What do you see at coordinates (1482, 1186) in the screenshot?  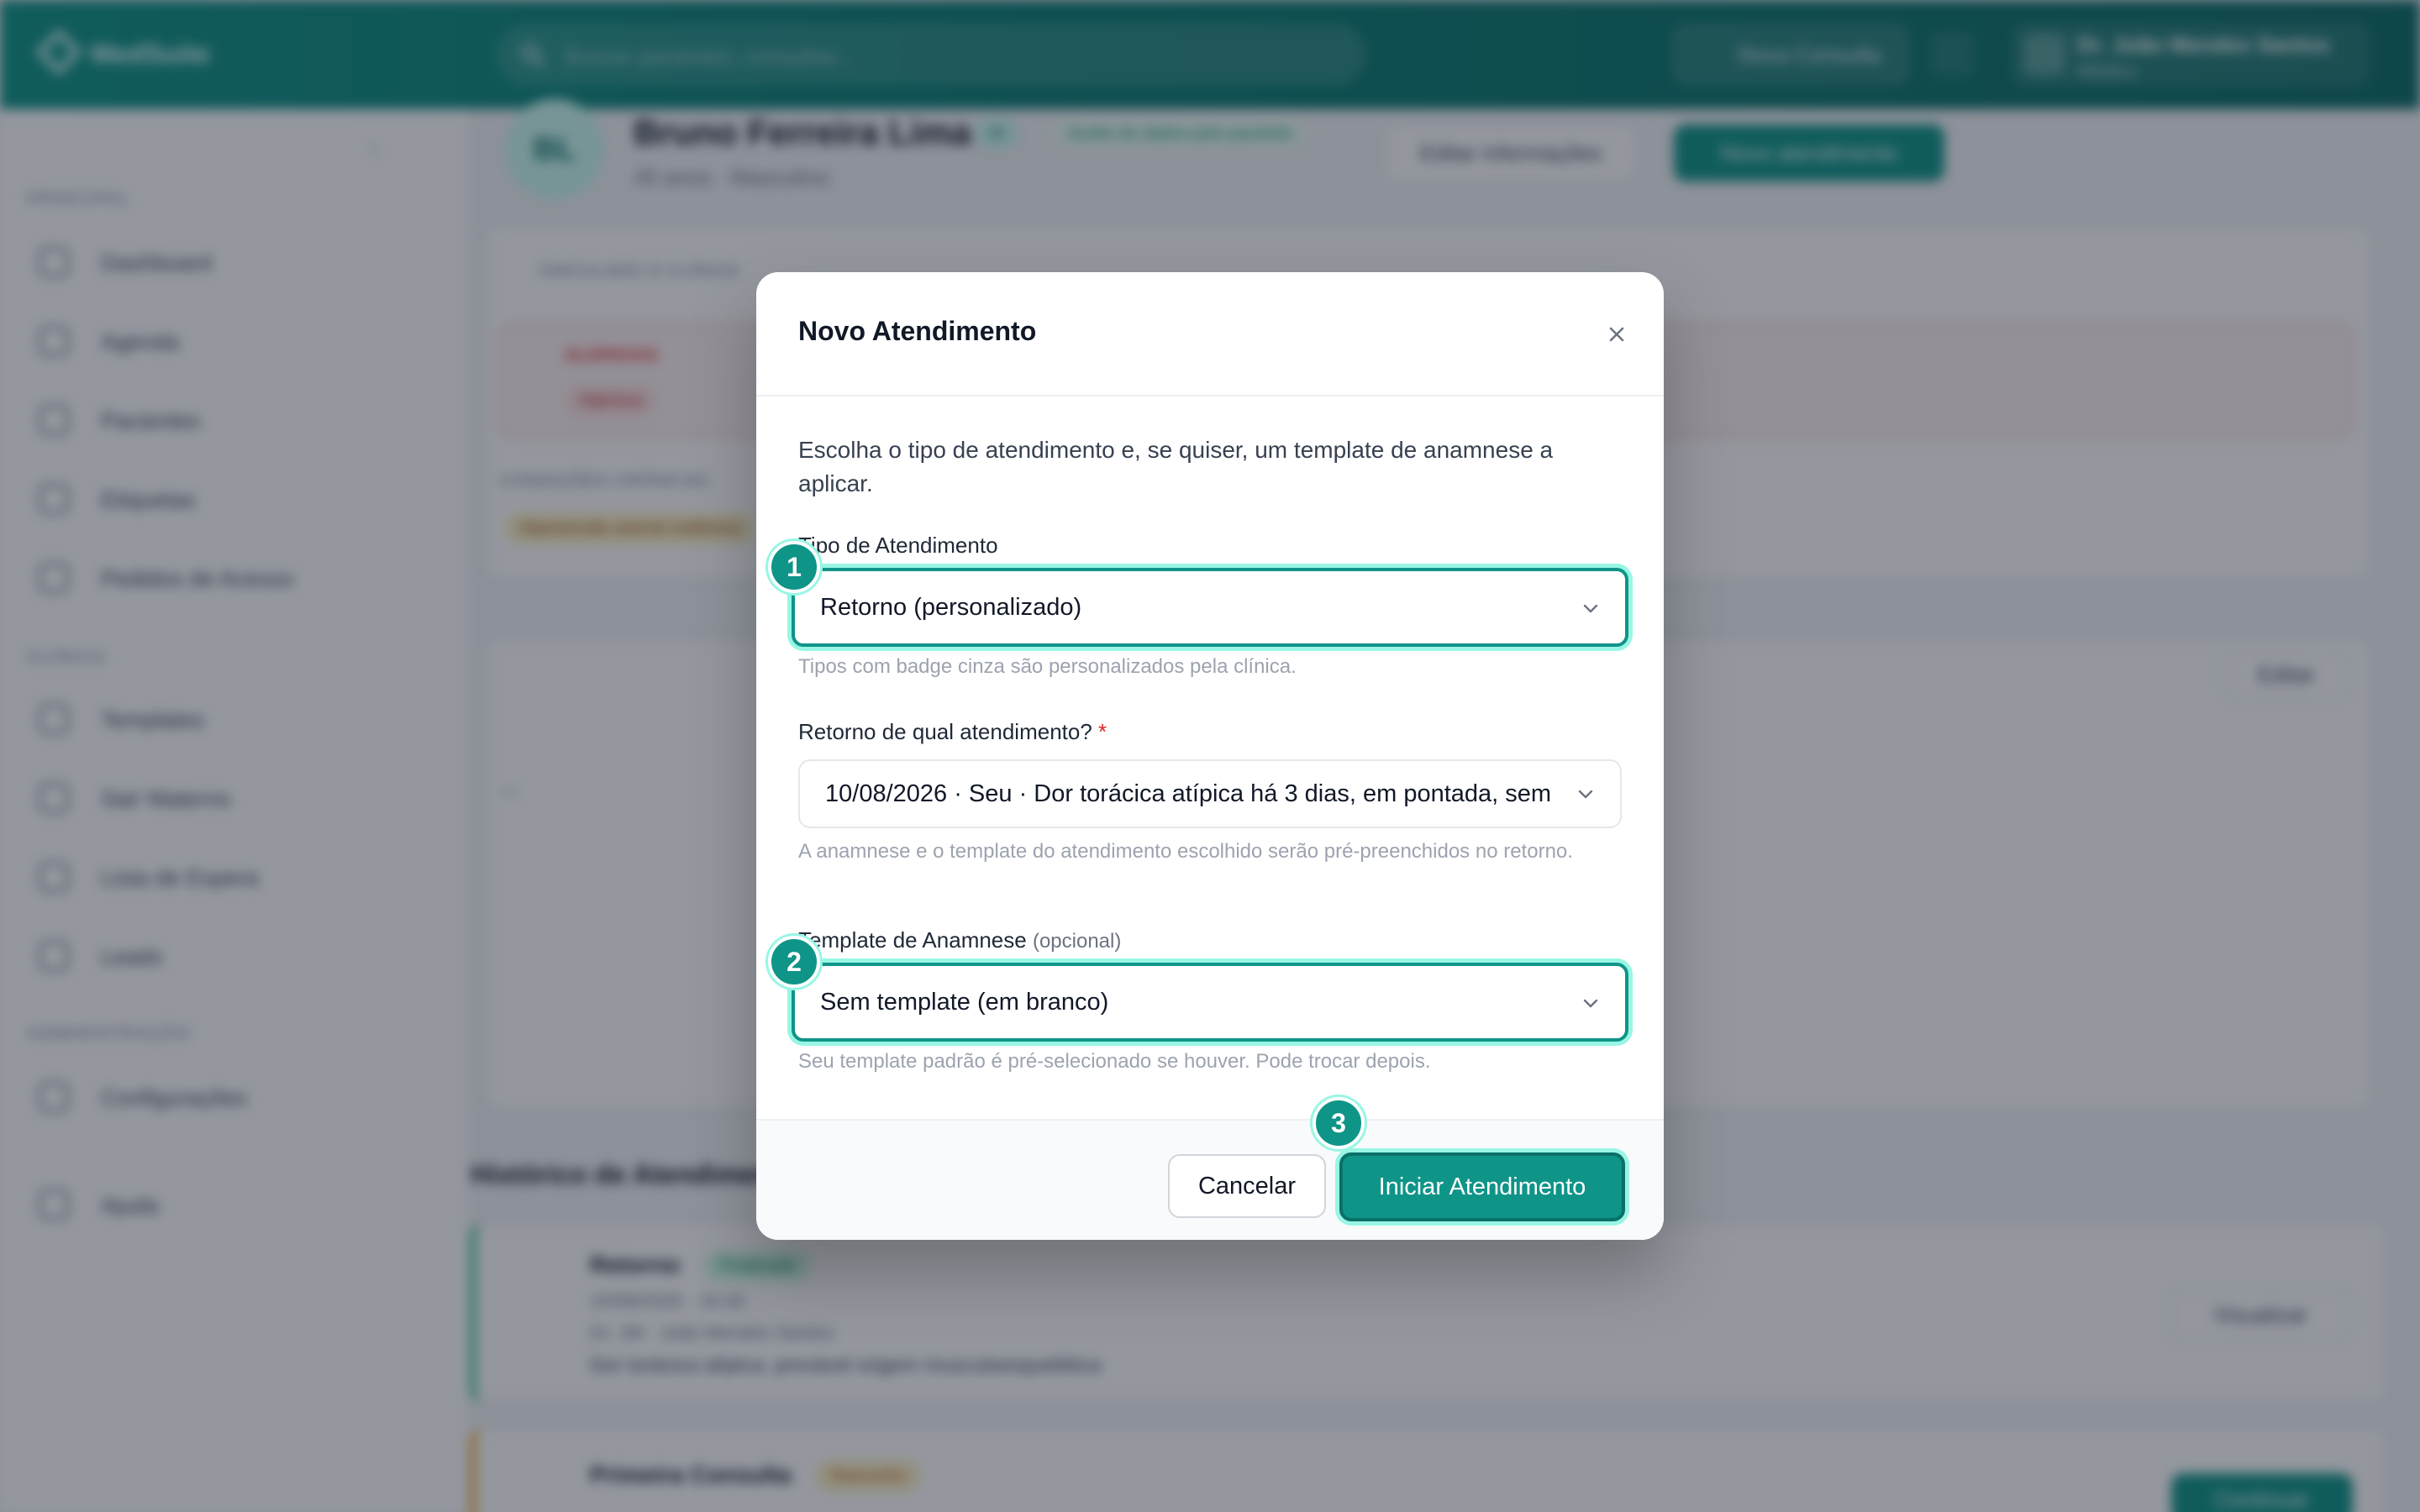 I see `start-attendance-button: Iniciar Atendimento` at bounding box center [1482, 1186].